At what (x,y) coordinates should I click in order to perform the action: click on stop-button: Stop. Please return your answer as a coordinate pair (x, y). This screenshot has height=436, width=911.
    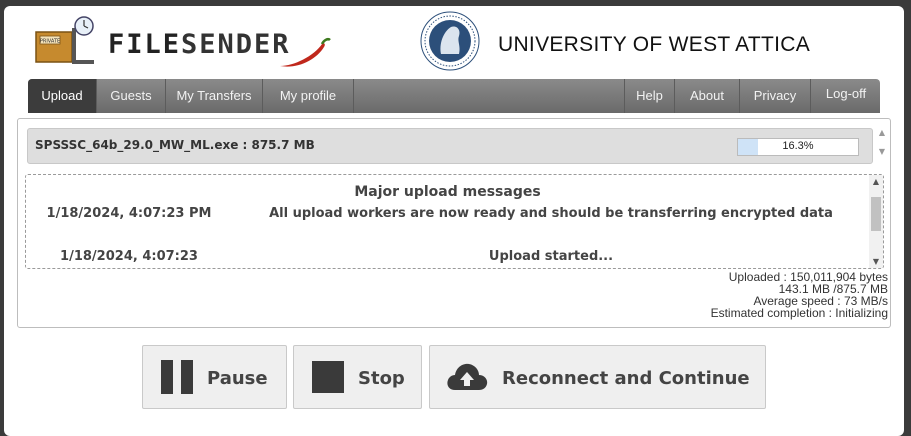
    Looking at the image, I should click on (357, 377).